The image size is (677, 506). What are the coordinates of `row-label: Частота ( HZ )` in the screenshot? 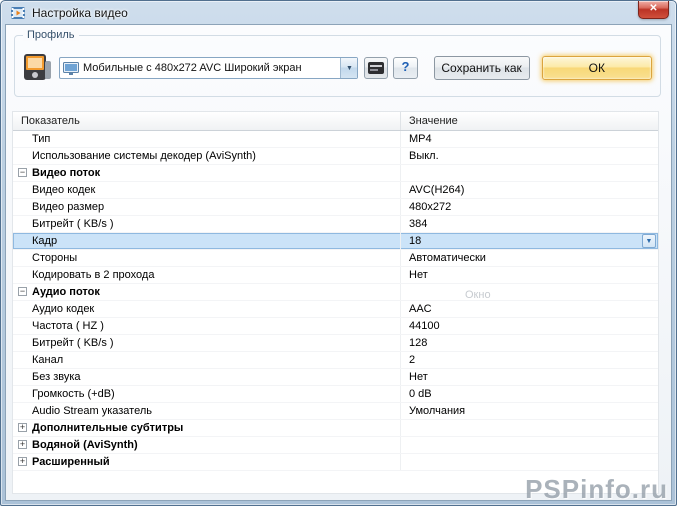 It's located at (68, 326).